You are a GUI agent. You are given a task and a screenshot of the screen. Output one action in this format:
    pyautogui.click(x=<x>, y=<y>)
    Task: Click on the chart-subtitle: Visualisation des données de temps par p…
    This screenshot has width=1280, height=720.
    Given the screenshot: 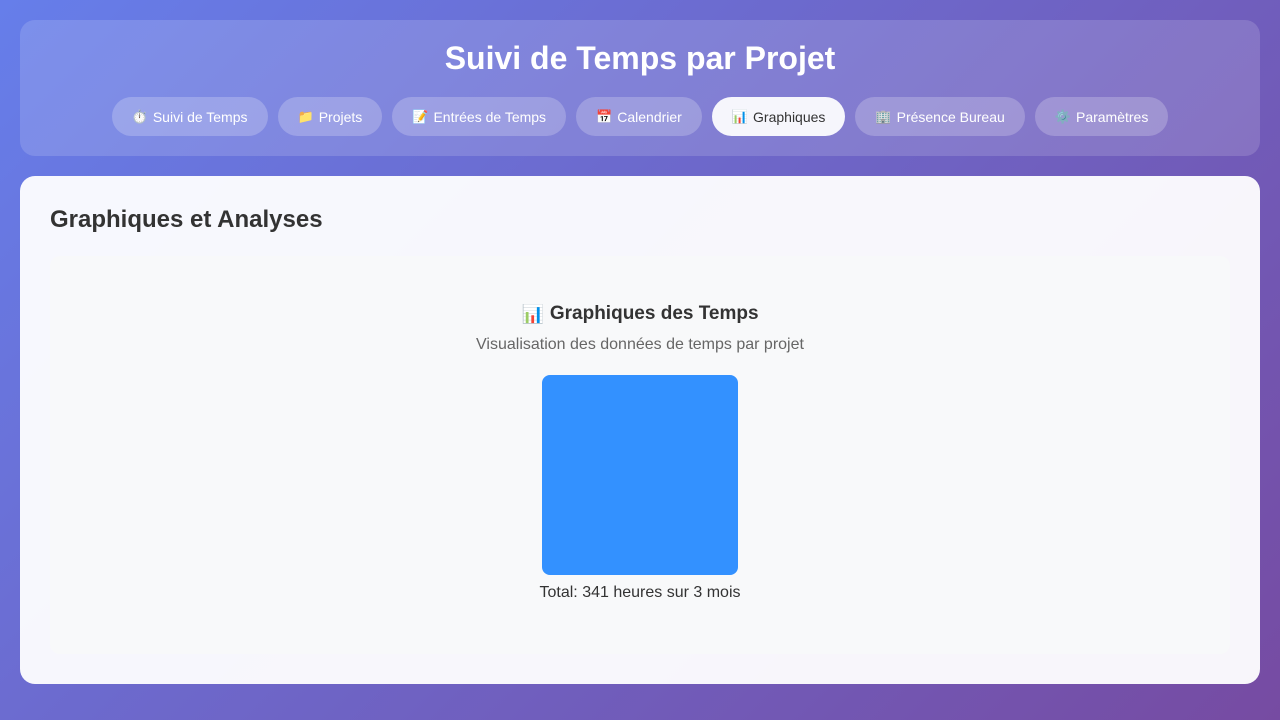 What is the action you would take?
    pyautogui.click(x=640, y=344)
    